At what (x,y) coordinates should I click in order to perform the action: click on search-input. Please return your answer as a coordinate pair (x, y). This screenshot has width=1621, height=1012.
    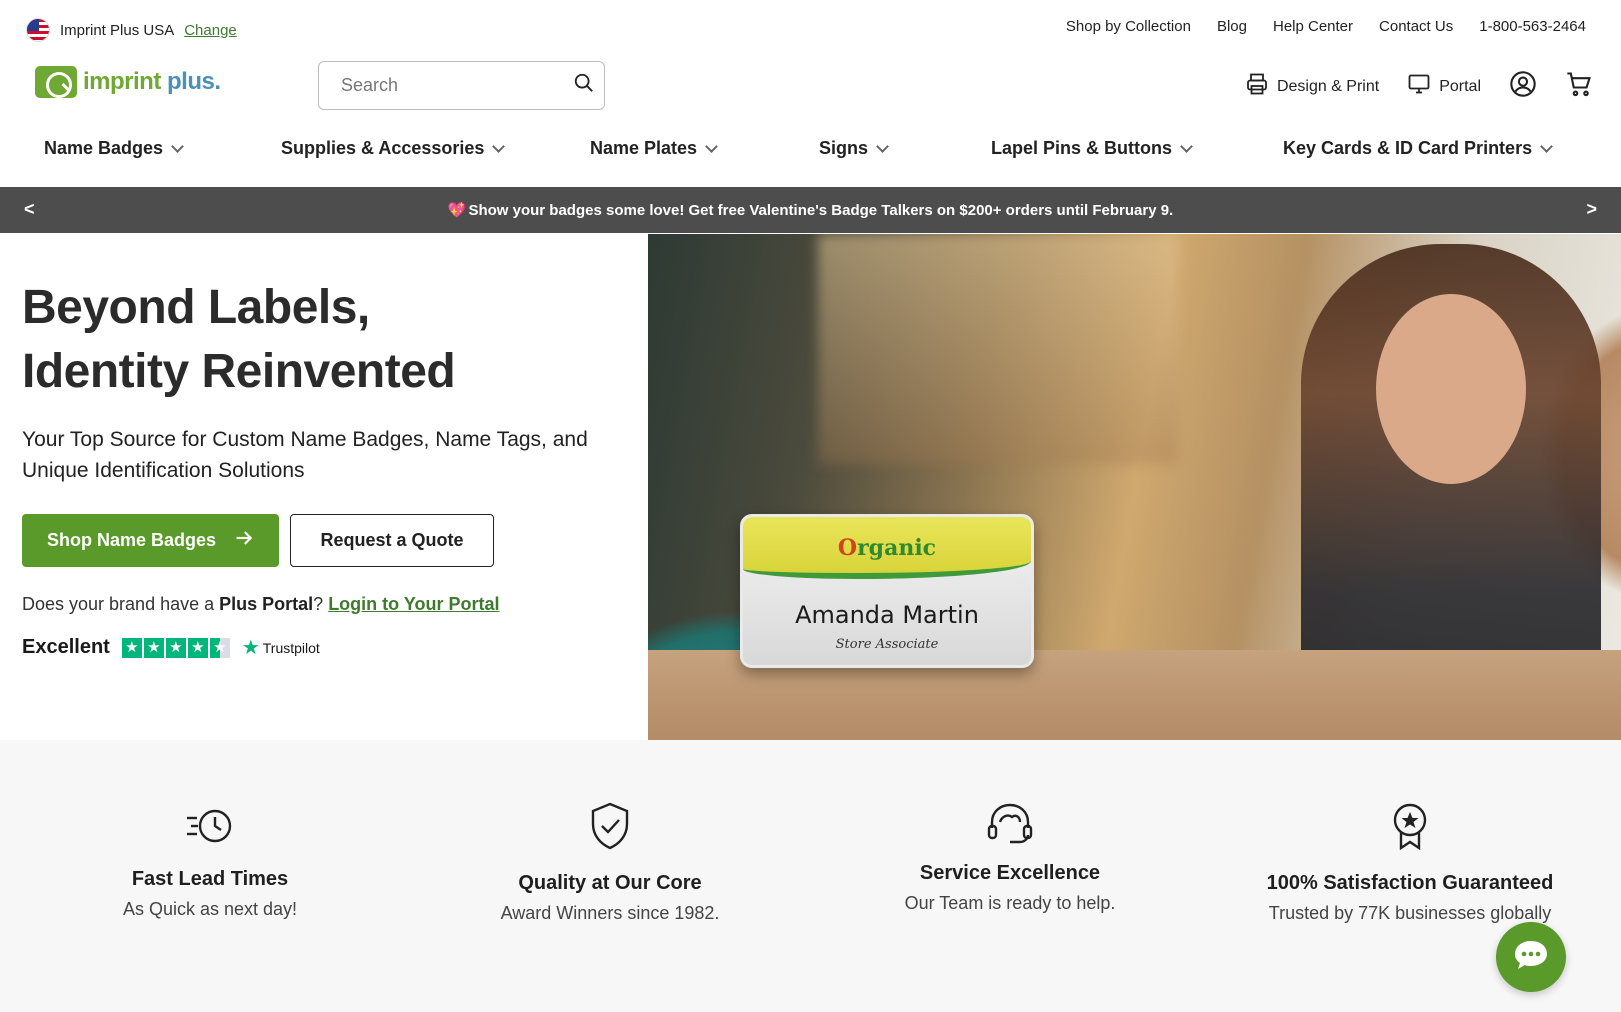
    Looking at the image, I should click on (457, 85).